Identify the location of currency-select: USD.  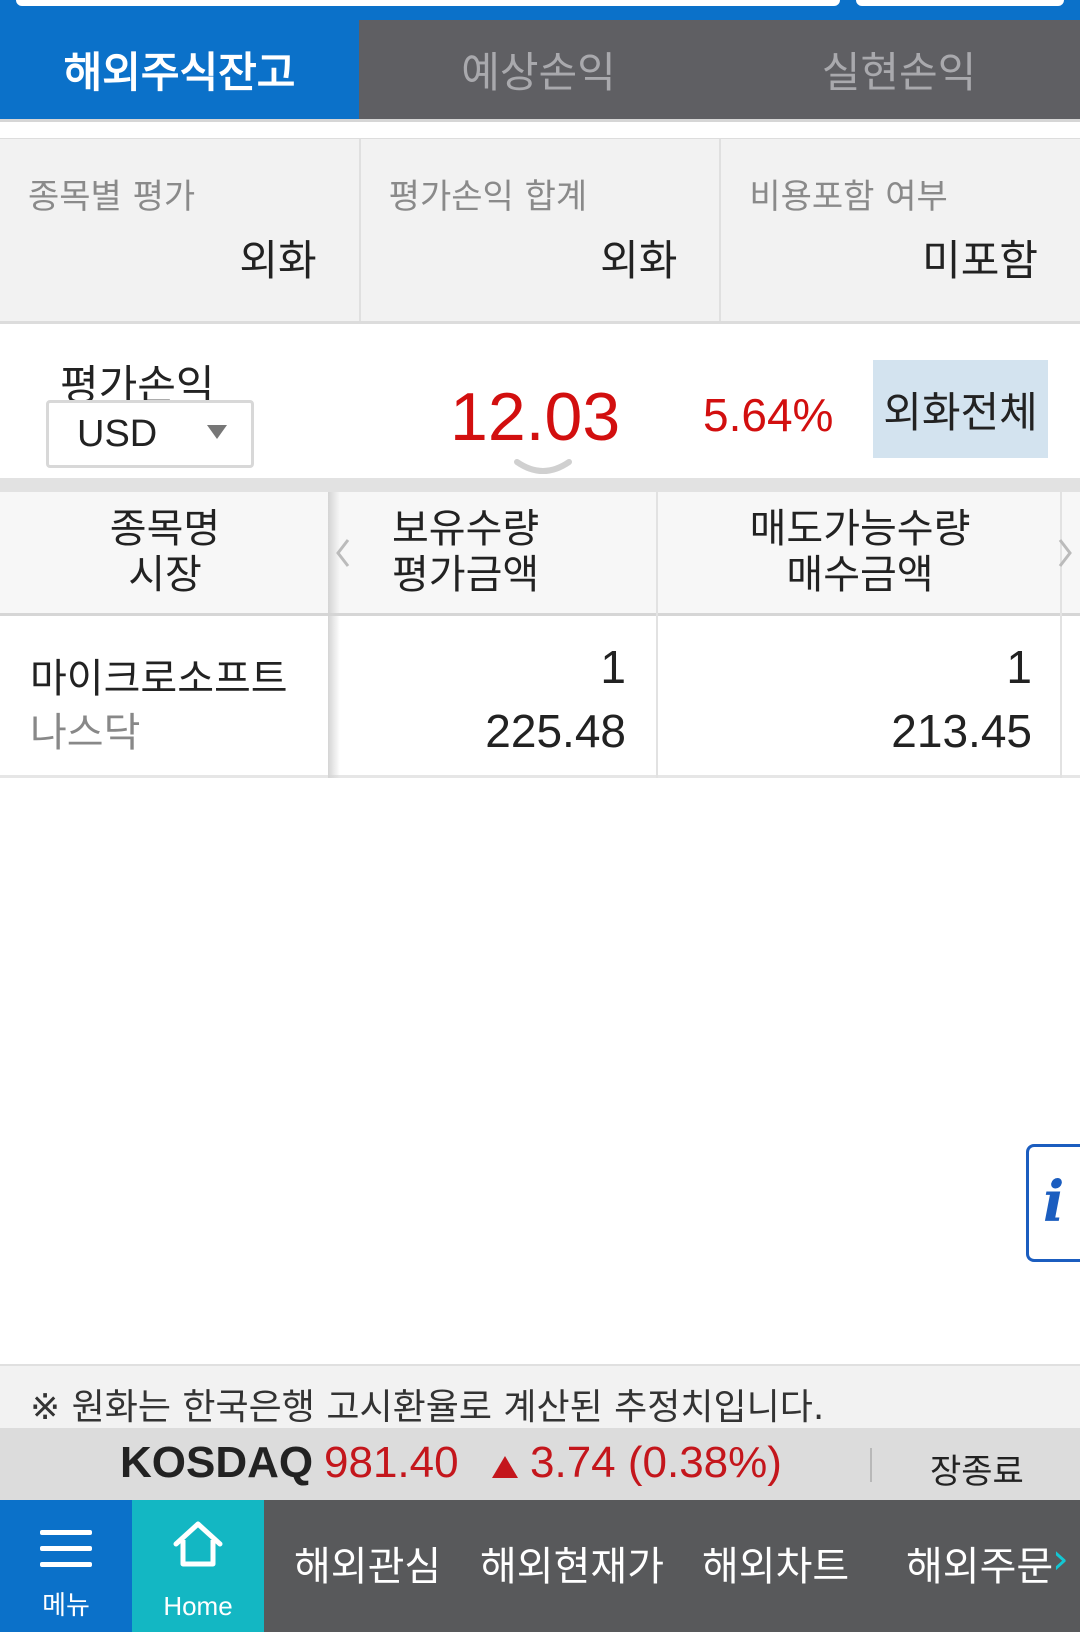
(150, 434).